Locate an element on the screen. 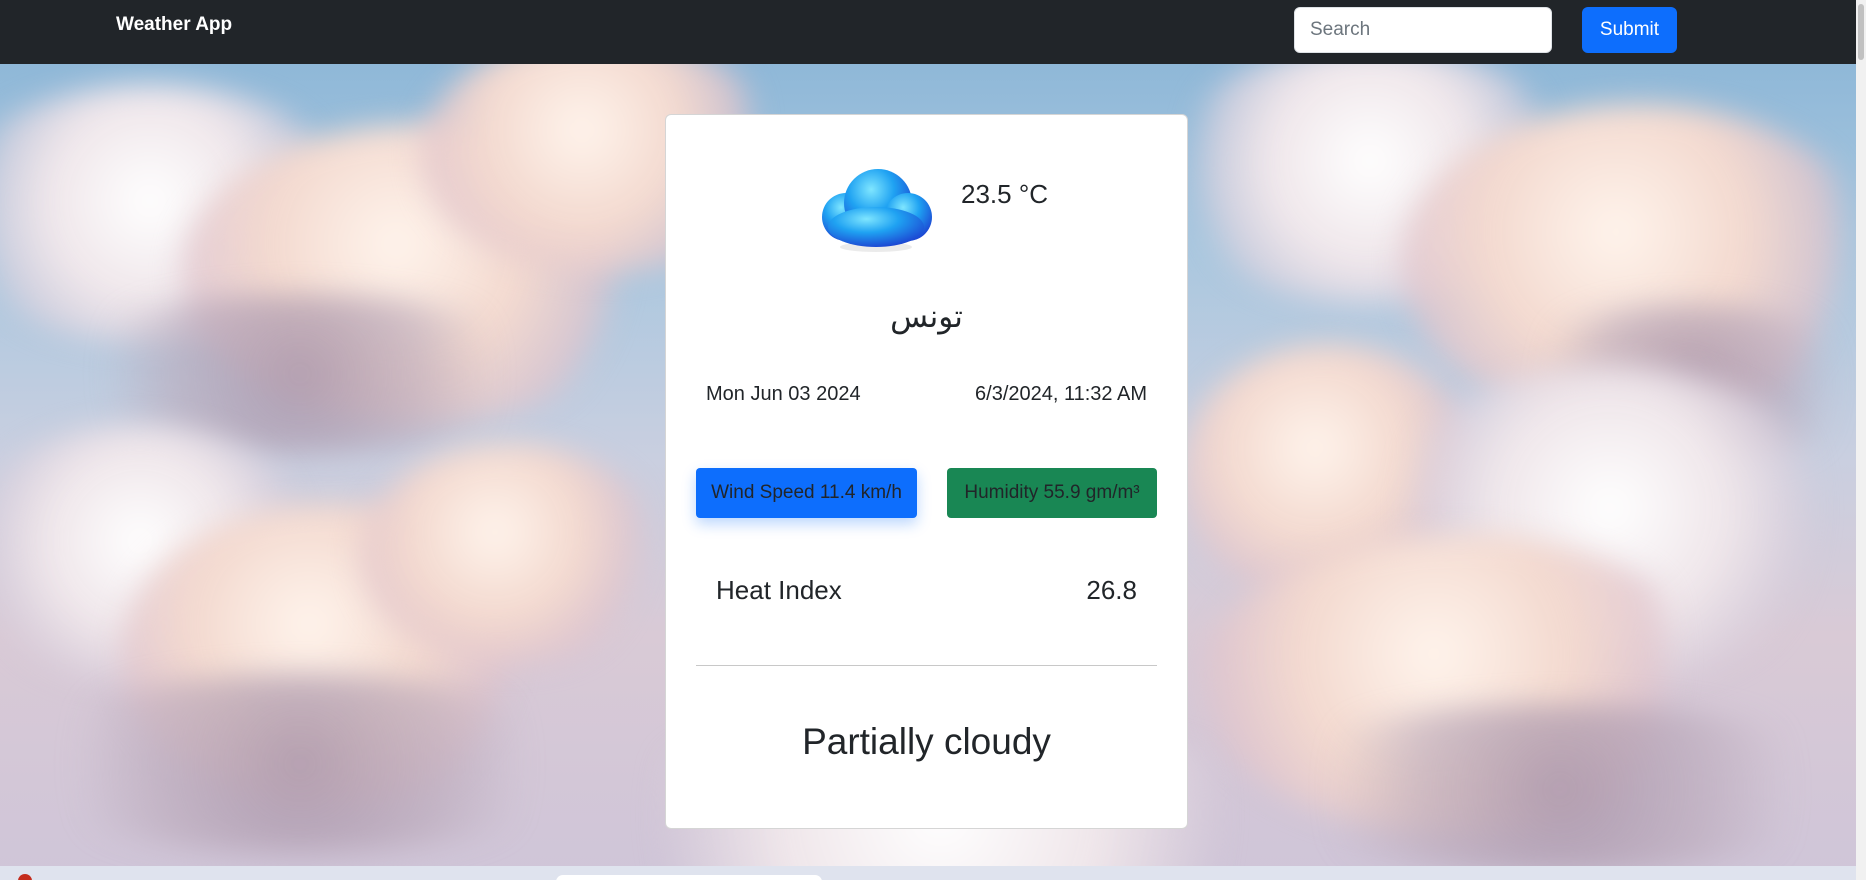 Image resolution: width=1866 pixels, height=880 pixels. navbar: Weather App Submit is located at coordinates (928, 32).